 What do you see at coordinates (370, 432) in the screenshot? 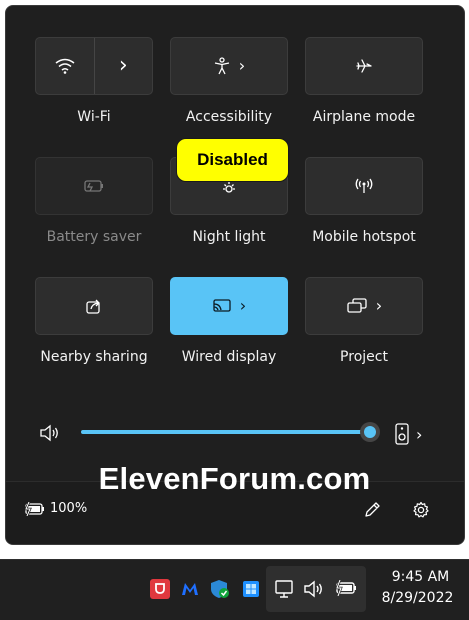
I see `volume-slider-thumb` at bounding box center [370, 432].